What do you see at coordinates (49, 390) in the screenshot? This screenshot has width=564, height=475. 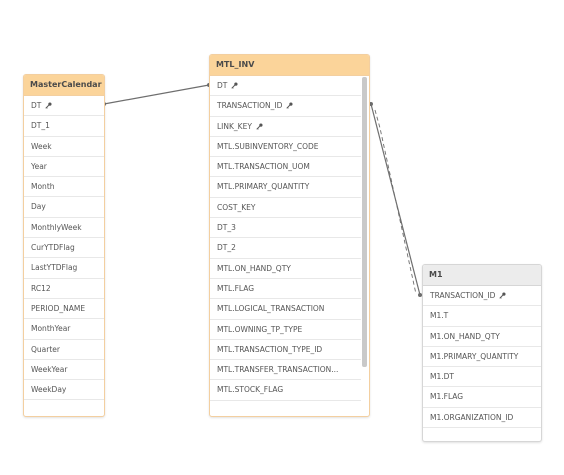 I see `field-name: WeekDay` at bounding box center [49, 390].